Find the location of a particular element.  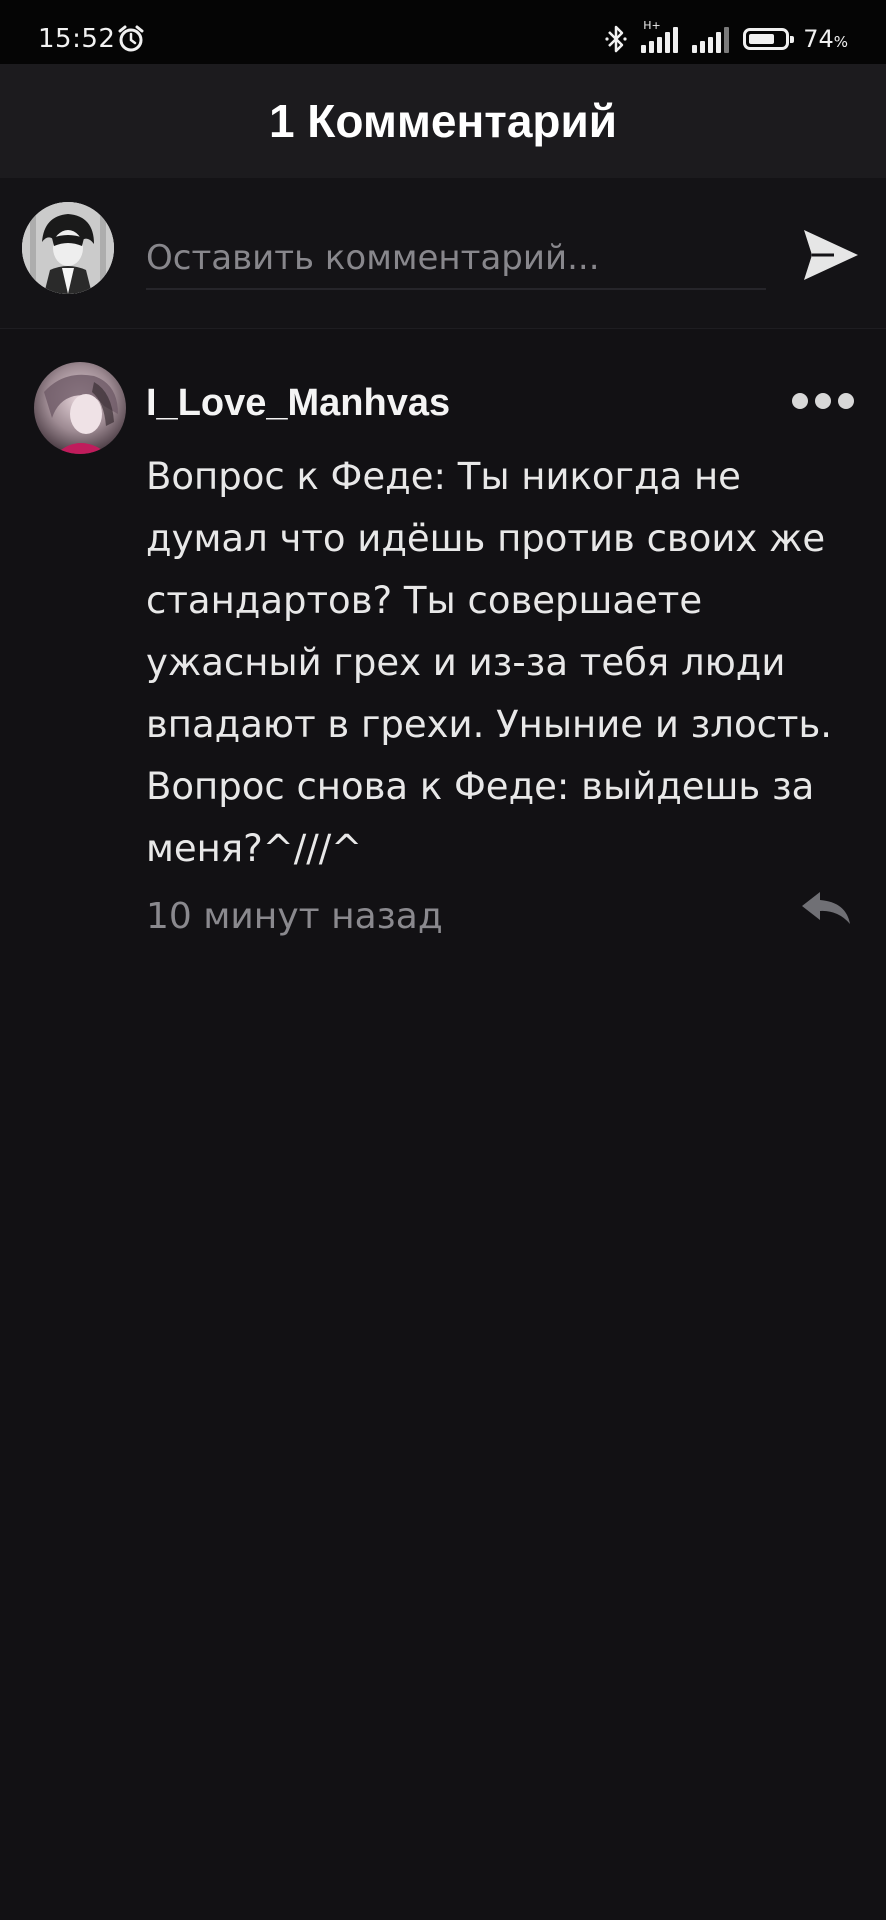

network-type-label: H+ is located at coordinates (652, 25).